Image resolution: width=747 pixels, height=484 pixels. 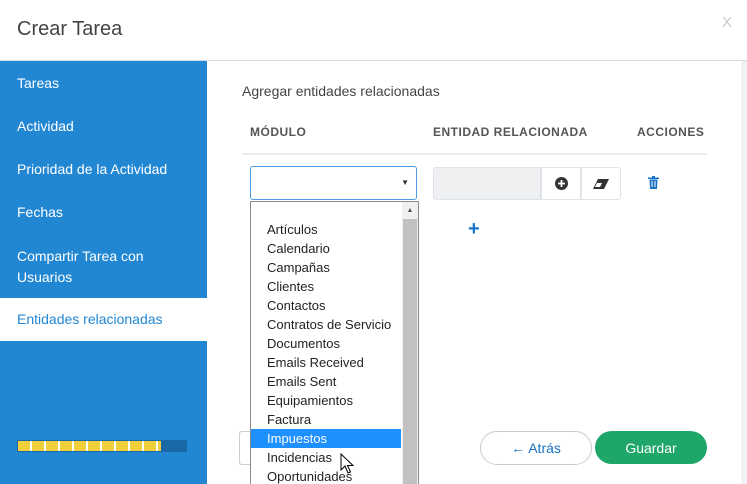 I want to click on dropdown-option: Documentos, so click(x=326, y=343).